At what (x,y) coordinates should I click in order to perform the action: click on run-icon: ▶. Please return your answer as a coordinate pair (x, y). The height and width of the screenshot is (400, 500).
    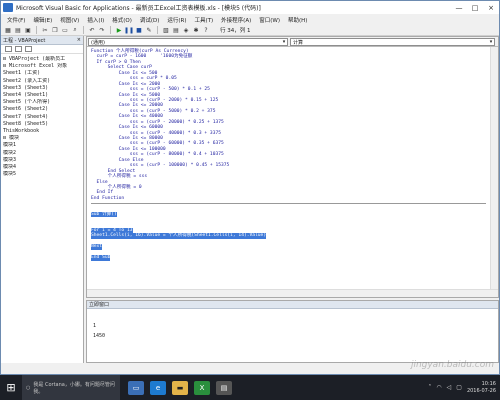
    Looking at the image, I should click on (119, 30).